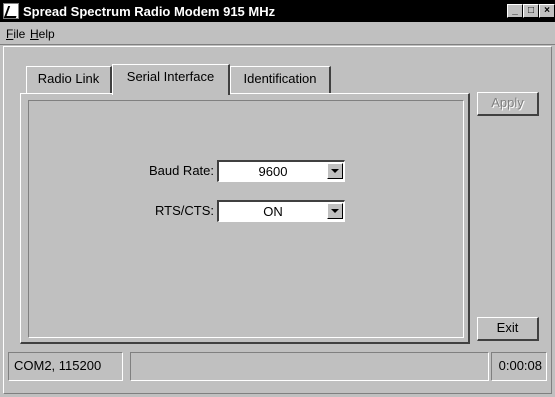  I want to click on tab-serial-interface: Serial Interface, so click(171, 79).